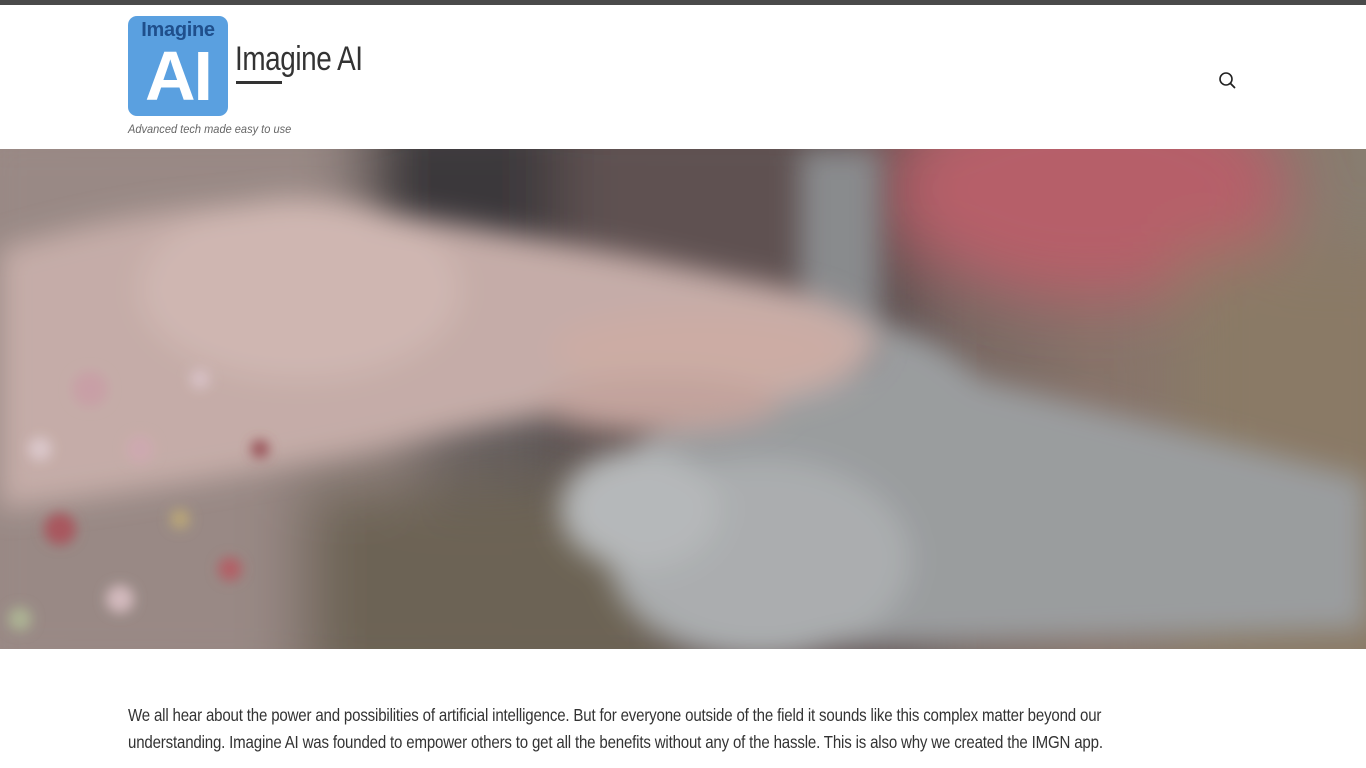 The height and width of the screenshot is (768, 1366). I want to click on site-title-underline, so click(259, 82).